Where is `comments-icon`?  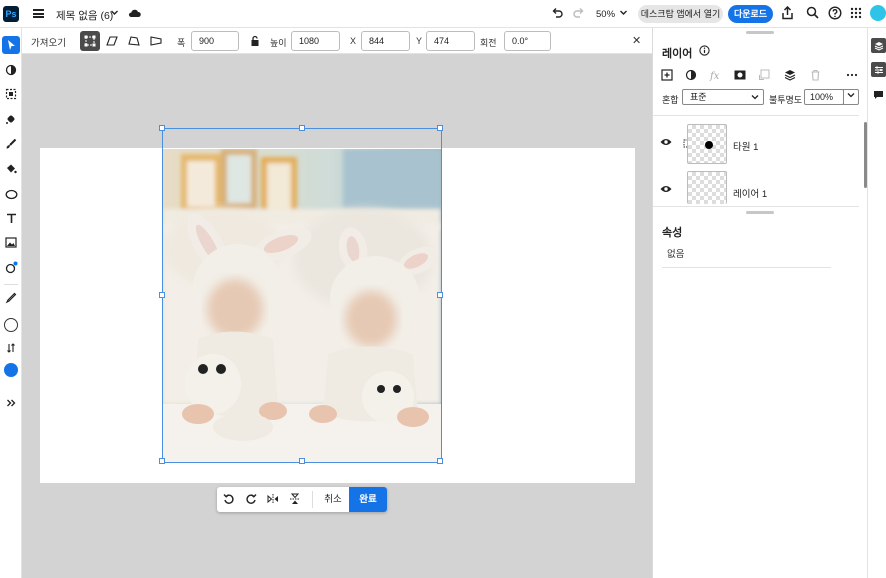 comments-icon is located at coordinates (878, 94).